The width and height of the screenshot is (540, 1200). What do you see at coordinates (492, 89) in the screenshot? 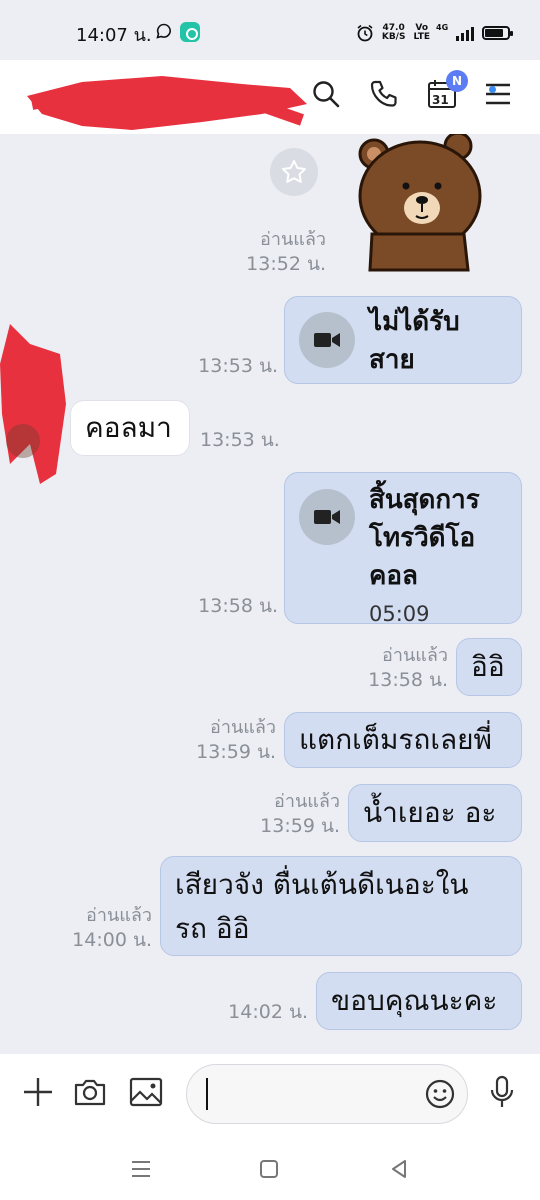
I see `menu-update-dot` at bounding box center [492, 89].